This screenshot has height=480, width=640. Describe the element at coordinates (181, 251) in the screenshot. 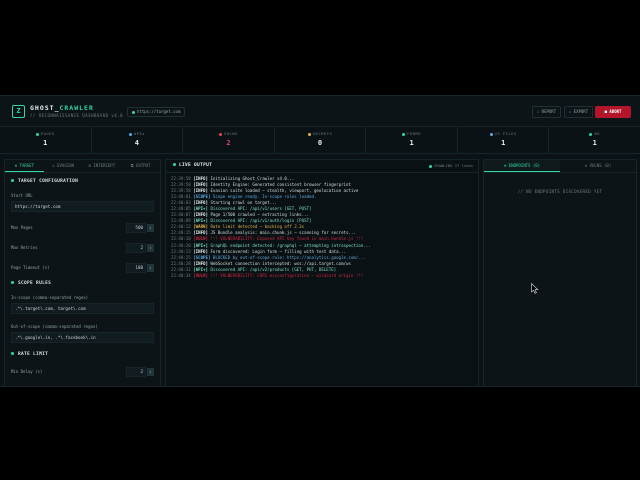

I see `log-timestamp: 22:40:23` at that location.